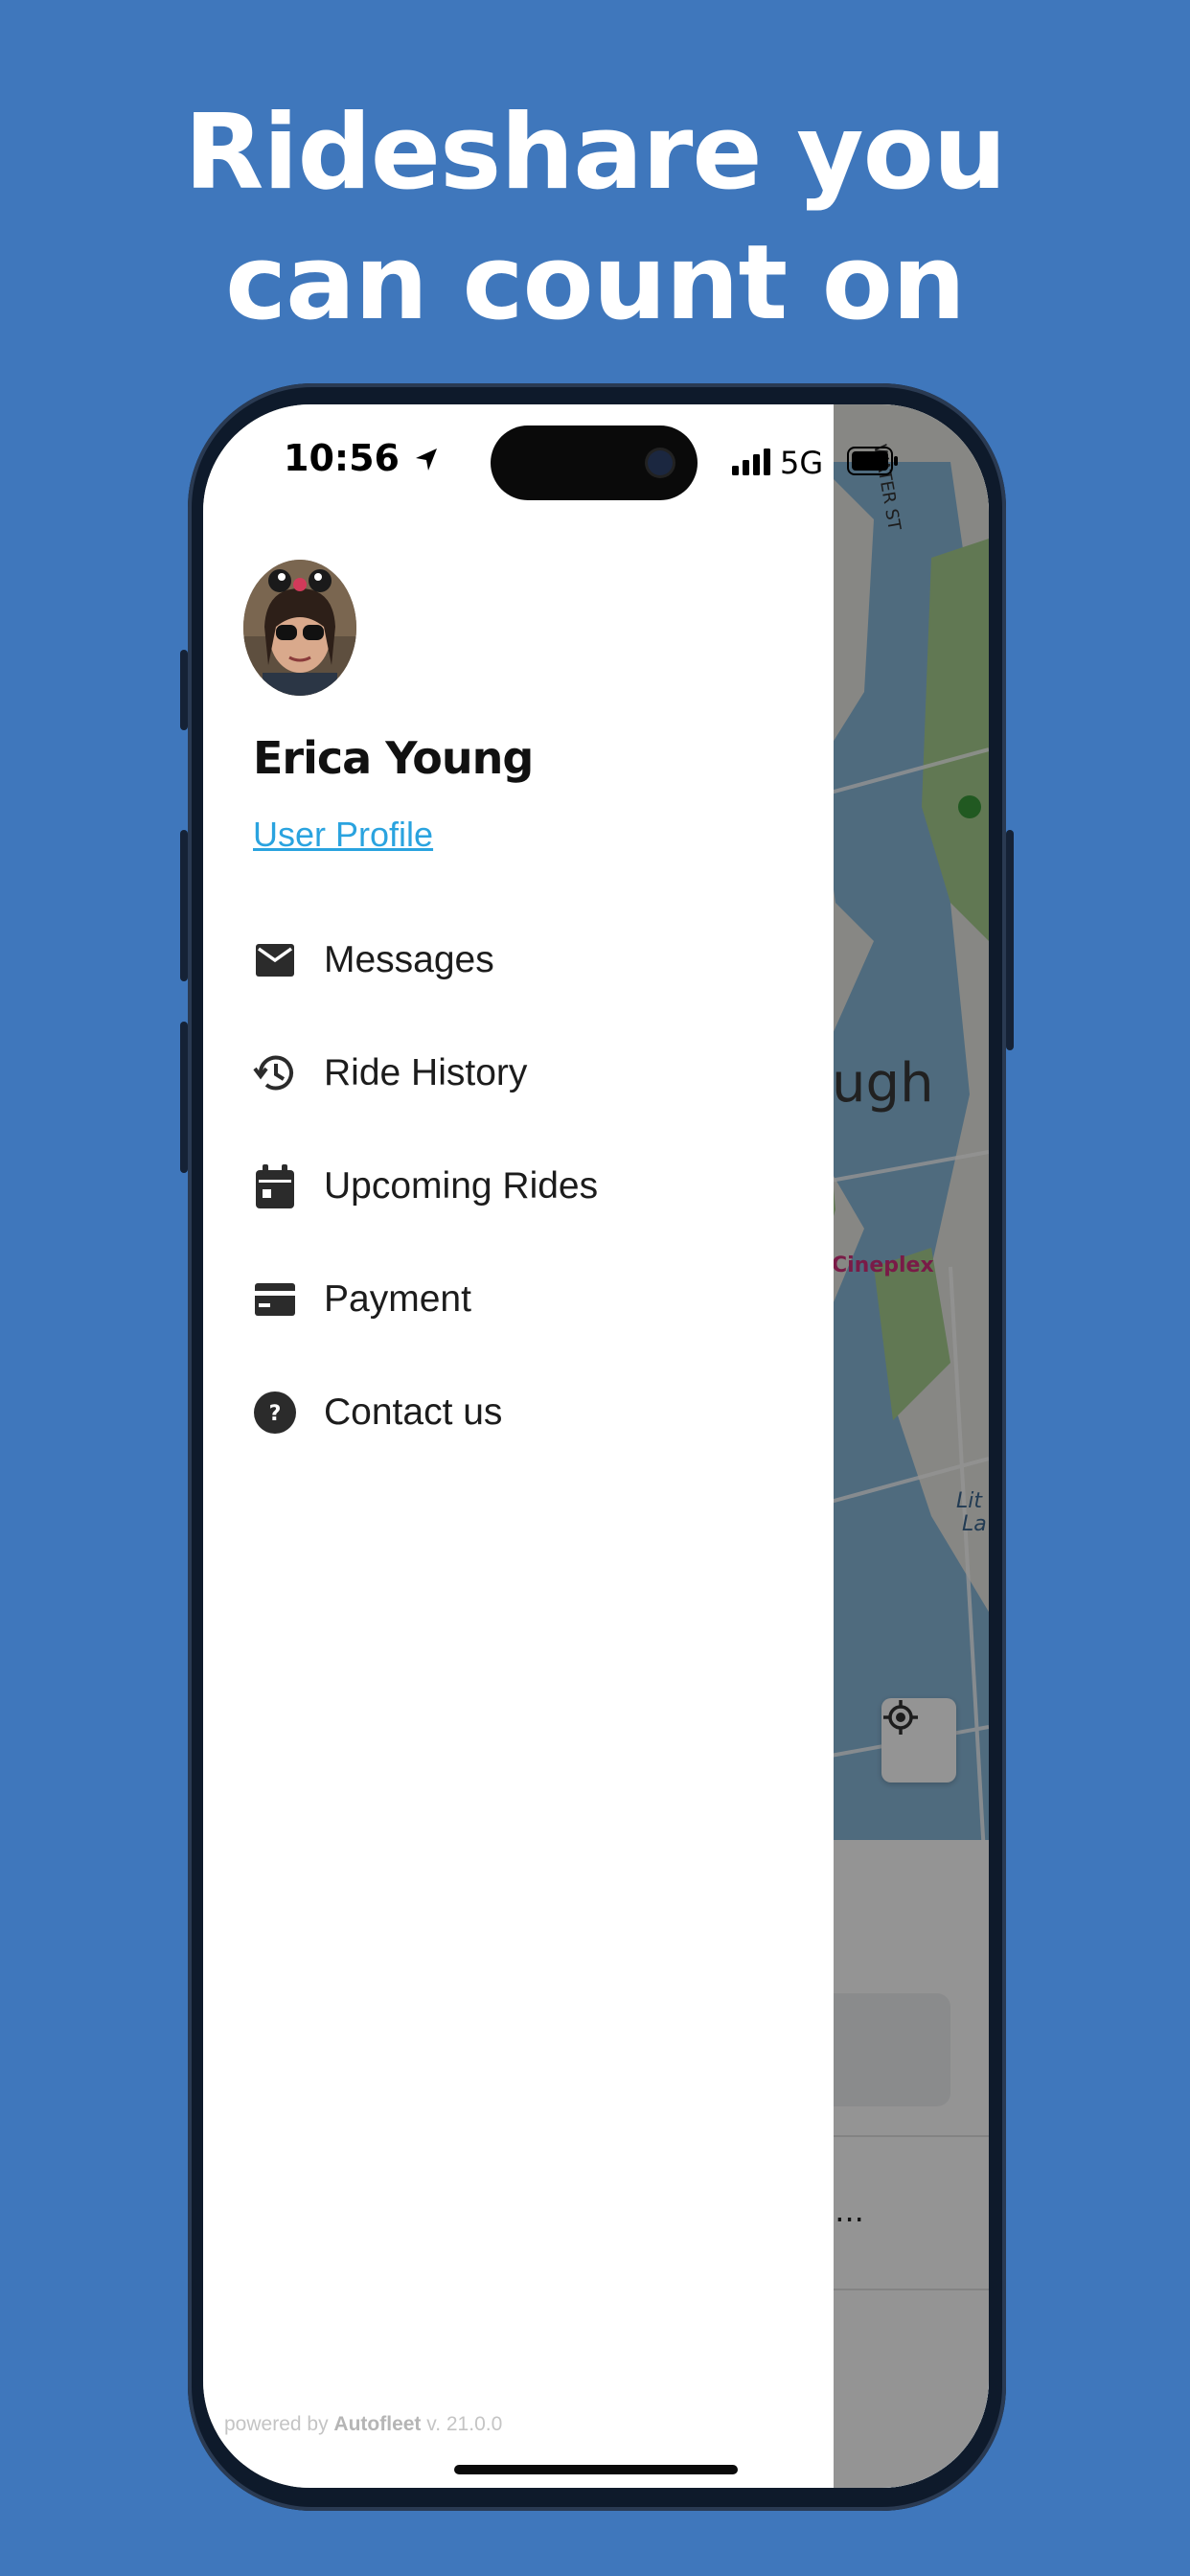  I want to click on envelope-icon, so click(275, 960).